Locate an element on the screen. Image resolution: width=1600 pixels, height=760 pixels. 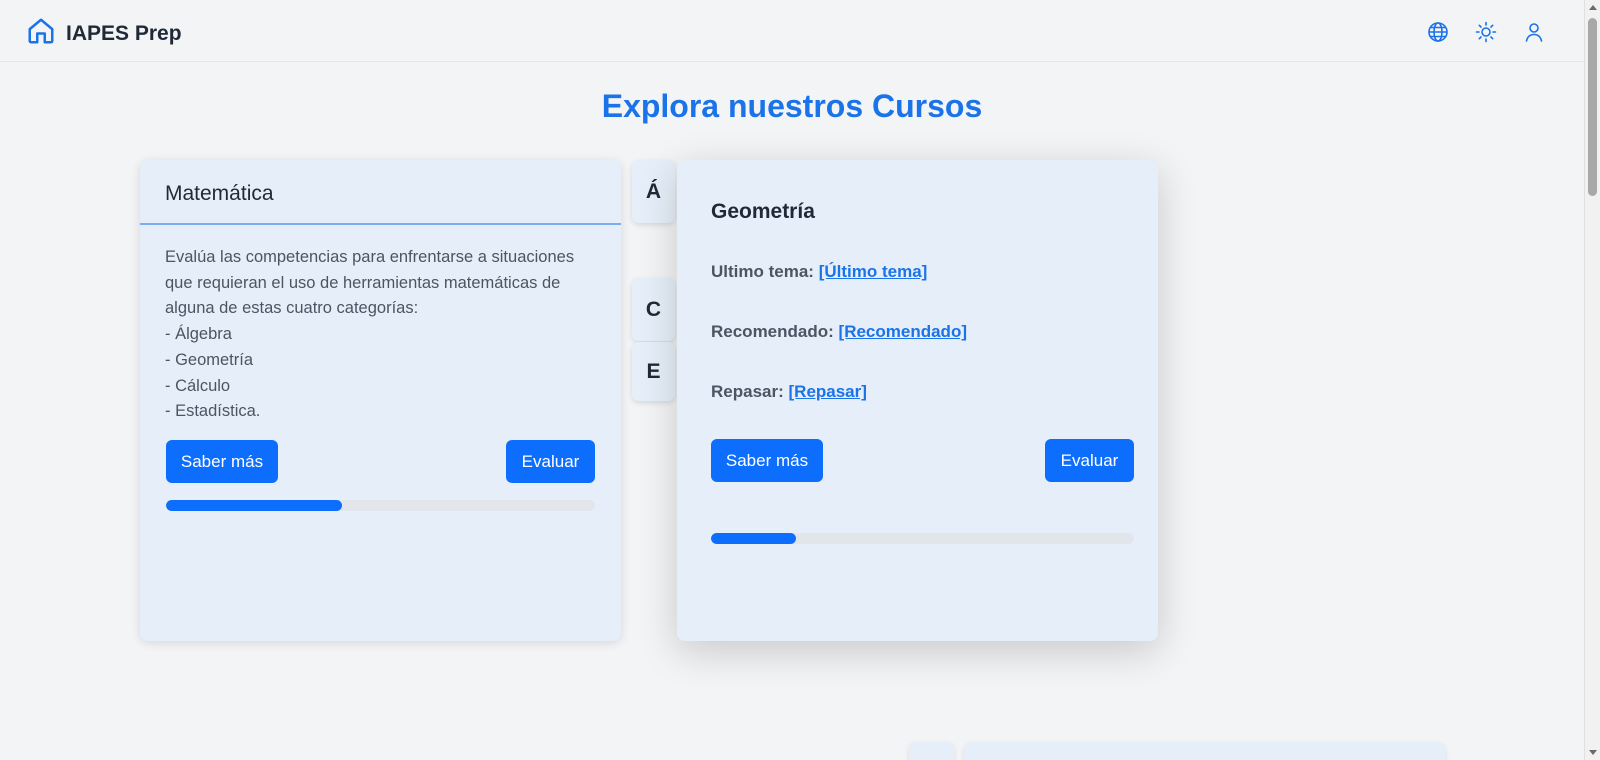
scroll-up-arrow-icon is located at coordinates (1593, 7).